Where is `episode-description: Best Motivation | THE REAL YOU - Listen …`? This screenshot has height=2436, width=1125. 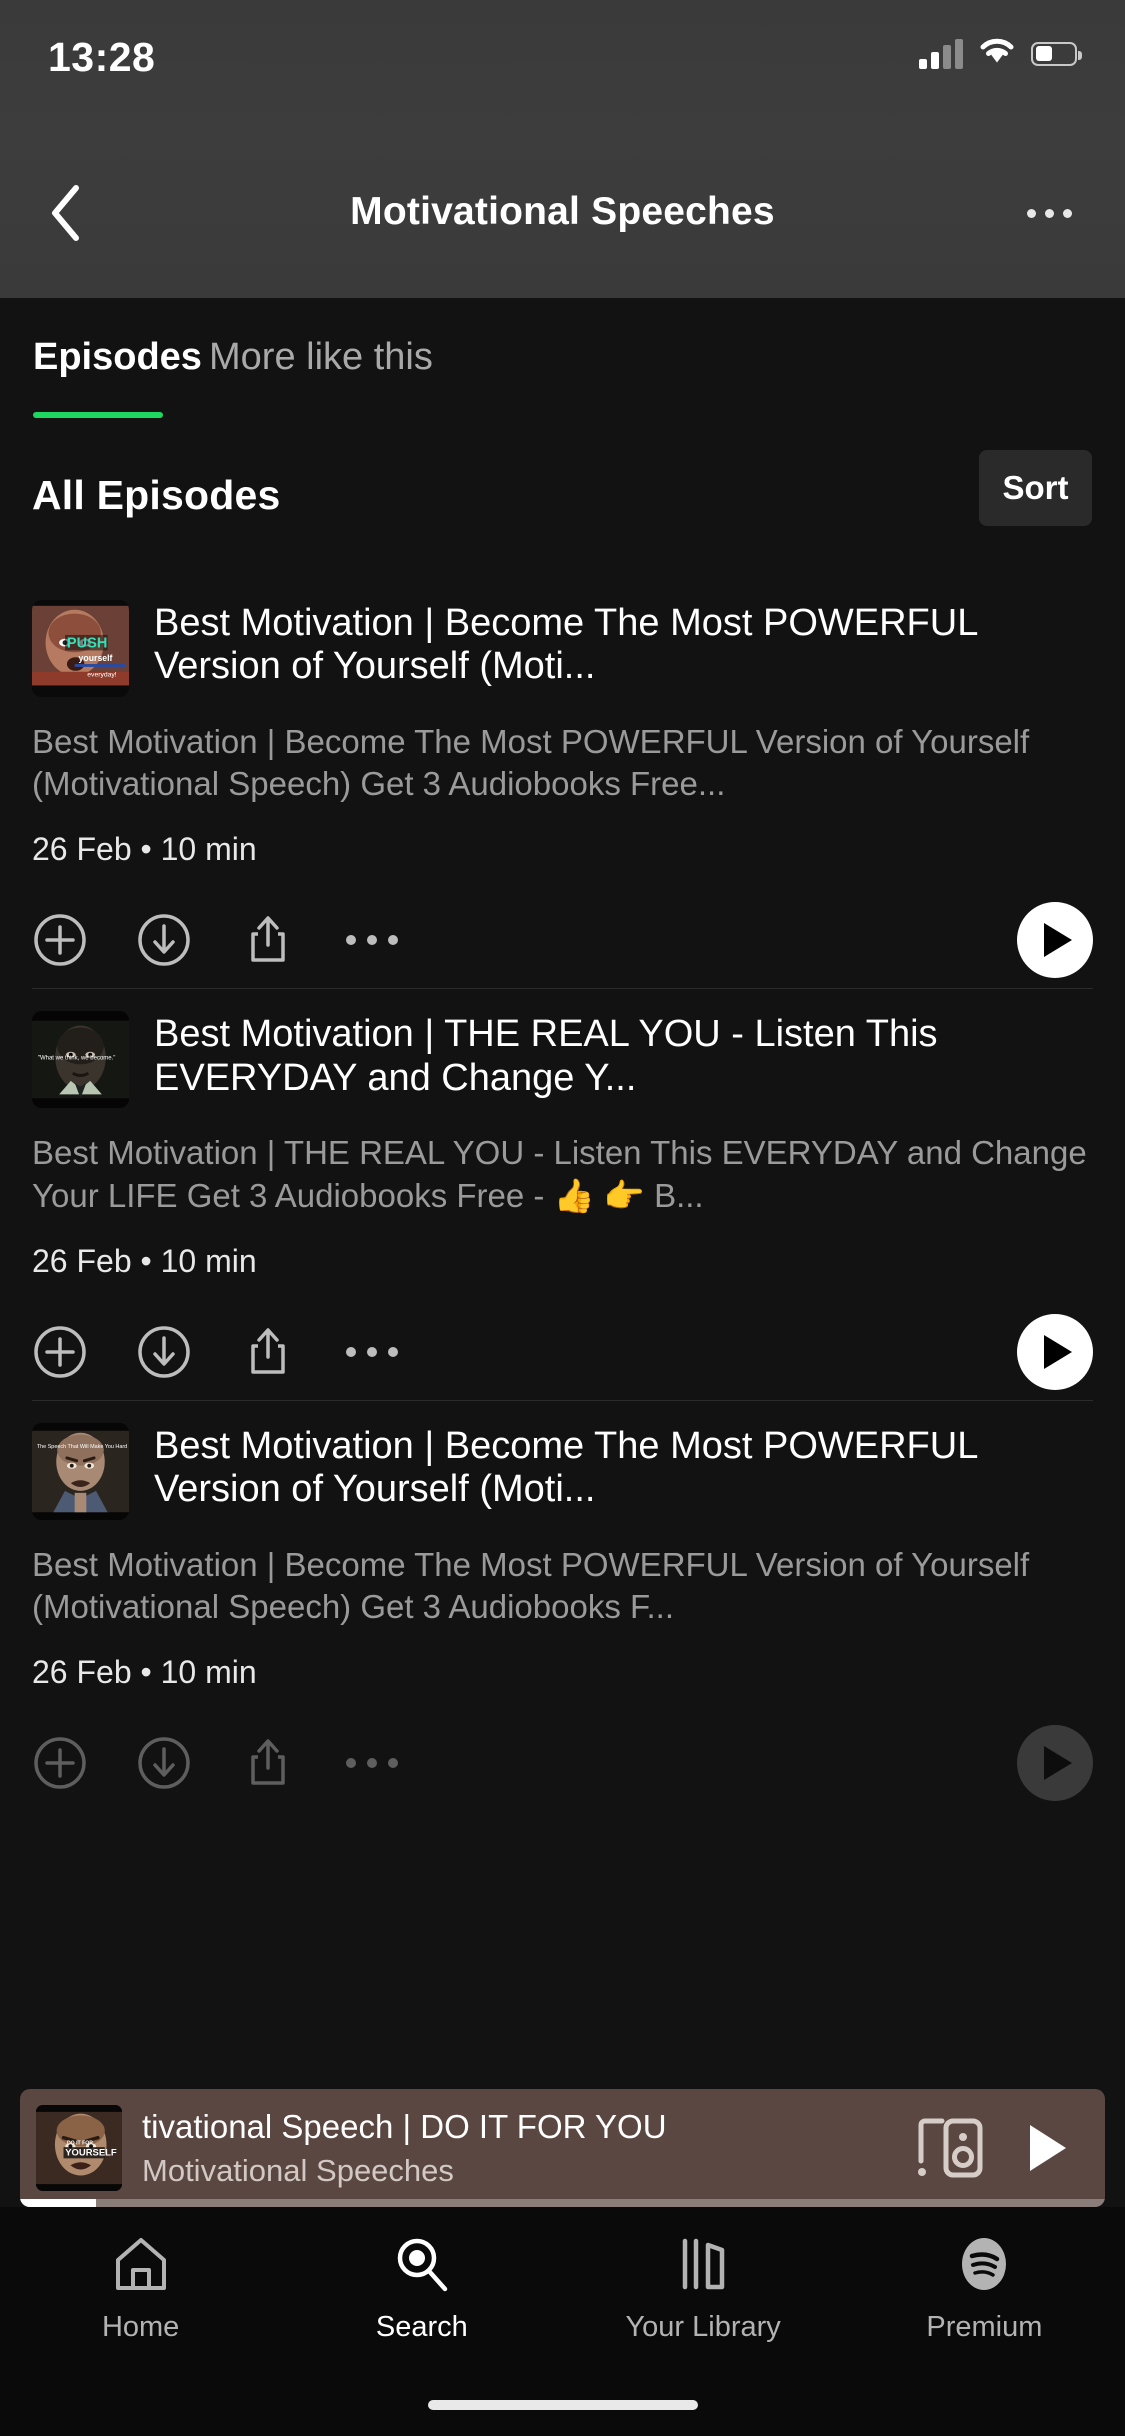
episode-description: Best Motivation | THE REAL YOU - Listen … is located at coordinates (559, 1174).